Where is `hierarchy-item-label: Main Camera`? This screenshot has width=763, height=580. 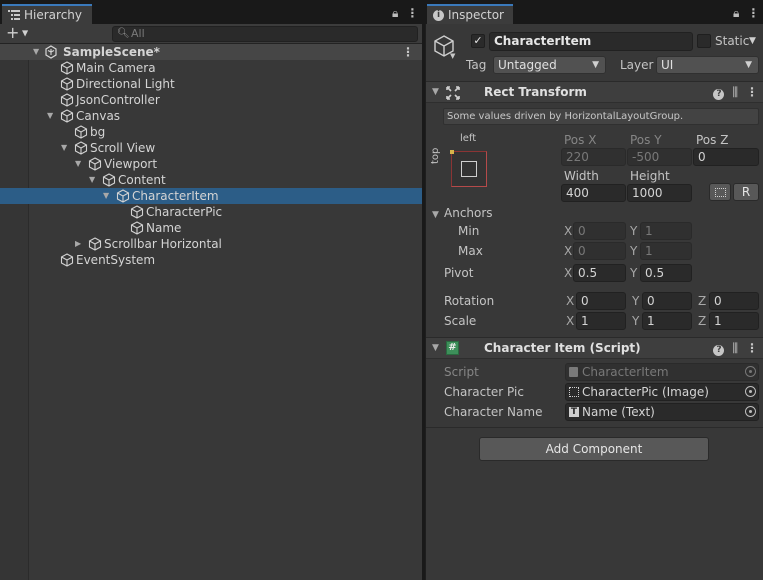 hierarchy-item-label: Main Camera is located at coordinates (116, 68).